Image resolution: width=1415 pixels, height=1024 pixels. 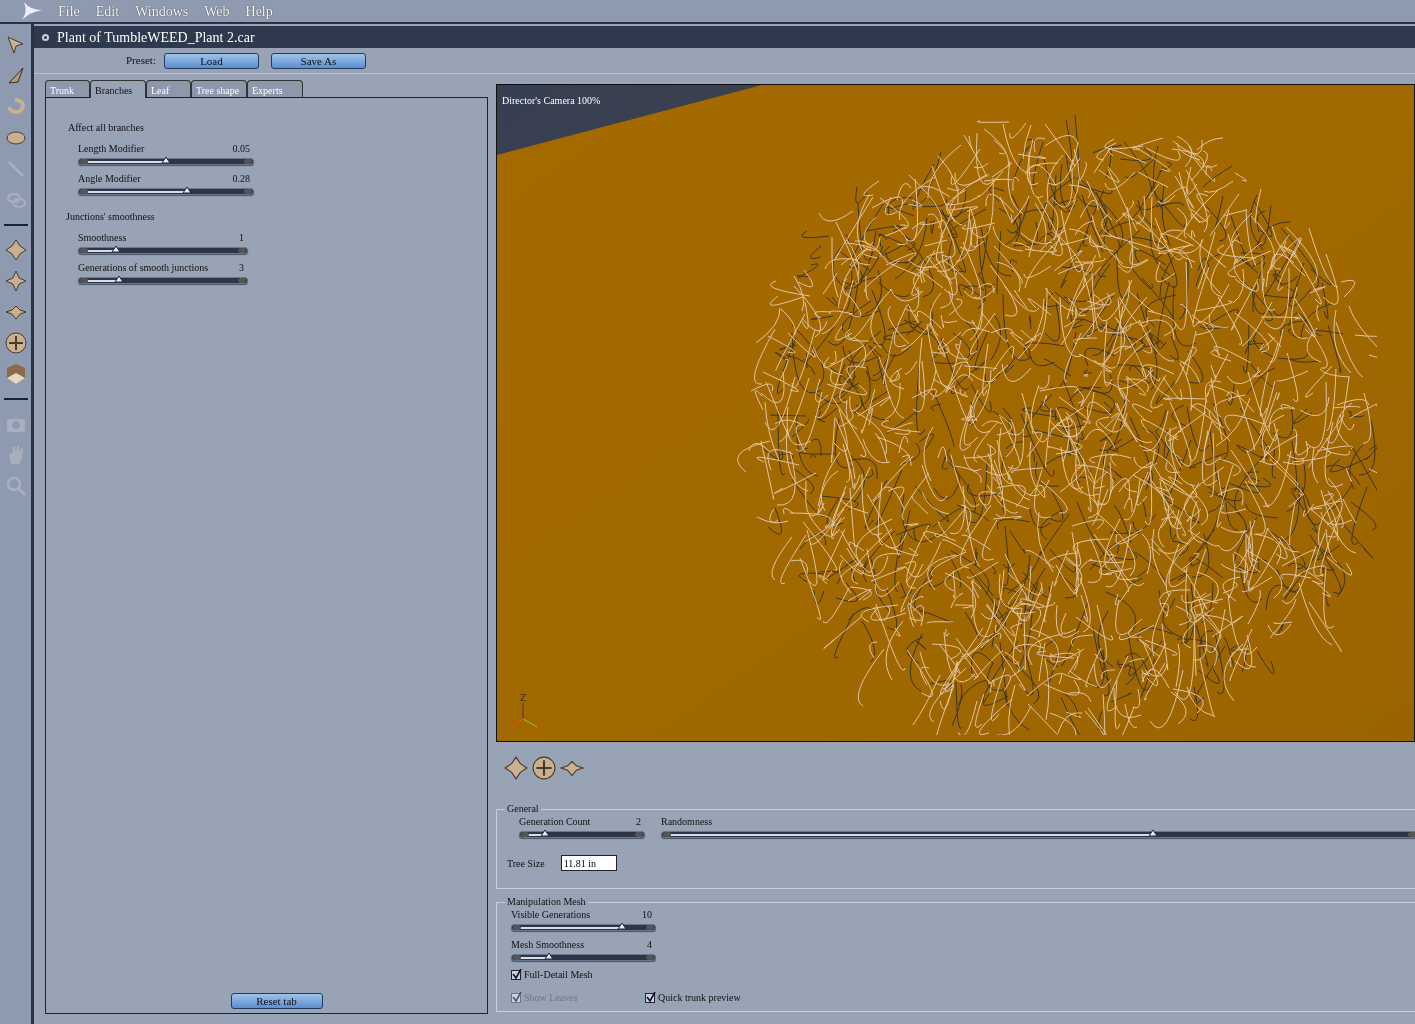 I want to click on group-title: Affect all branches, so click(x=106, y=128).